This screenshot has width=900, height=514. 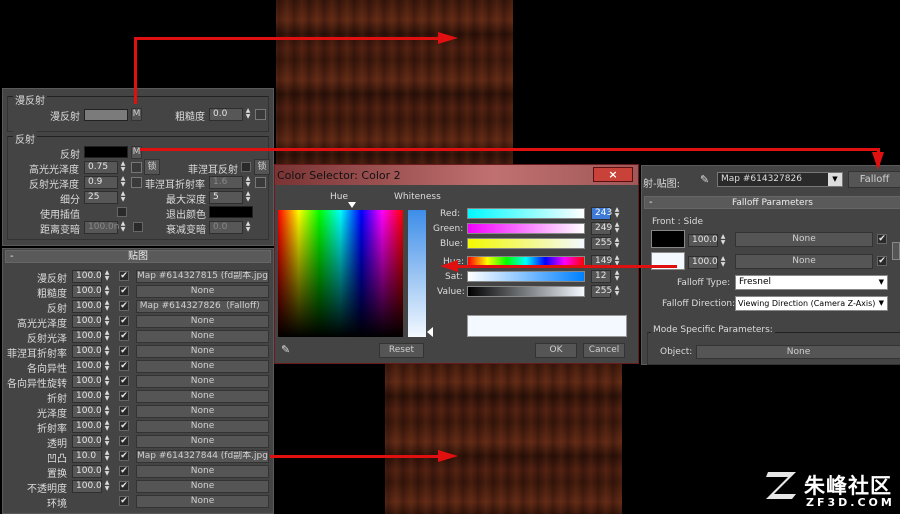 I want to click on roughness-spinner: ▲ ▼, so click(x=248, y=114).